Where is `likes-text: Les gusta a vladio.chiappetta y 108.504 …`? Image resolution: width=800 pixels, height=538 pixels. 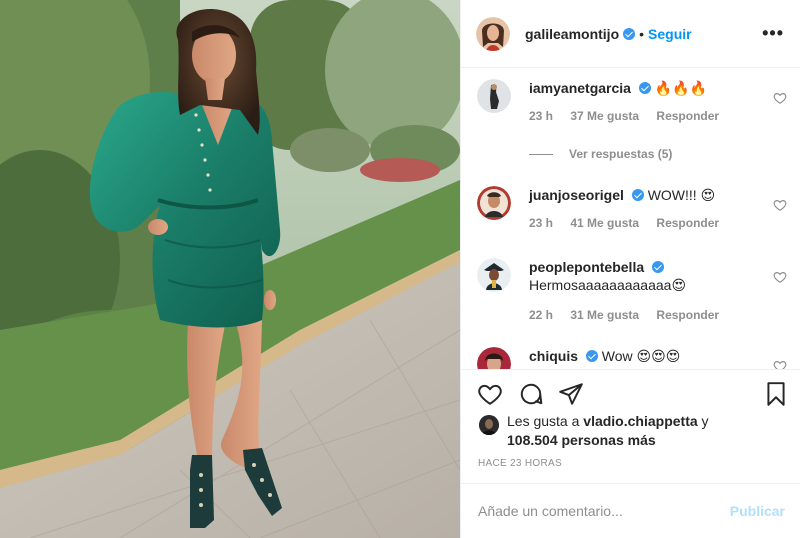
likes-text: Les gusta a vladio.chiappetta y 108.504 … is located at coordinates (648, 431).